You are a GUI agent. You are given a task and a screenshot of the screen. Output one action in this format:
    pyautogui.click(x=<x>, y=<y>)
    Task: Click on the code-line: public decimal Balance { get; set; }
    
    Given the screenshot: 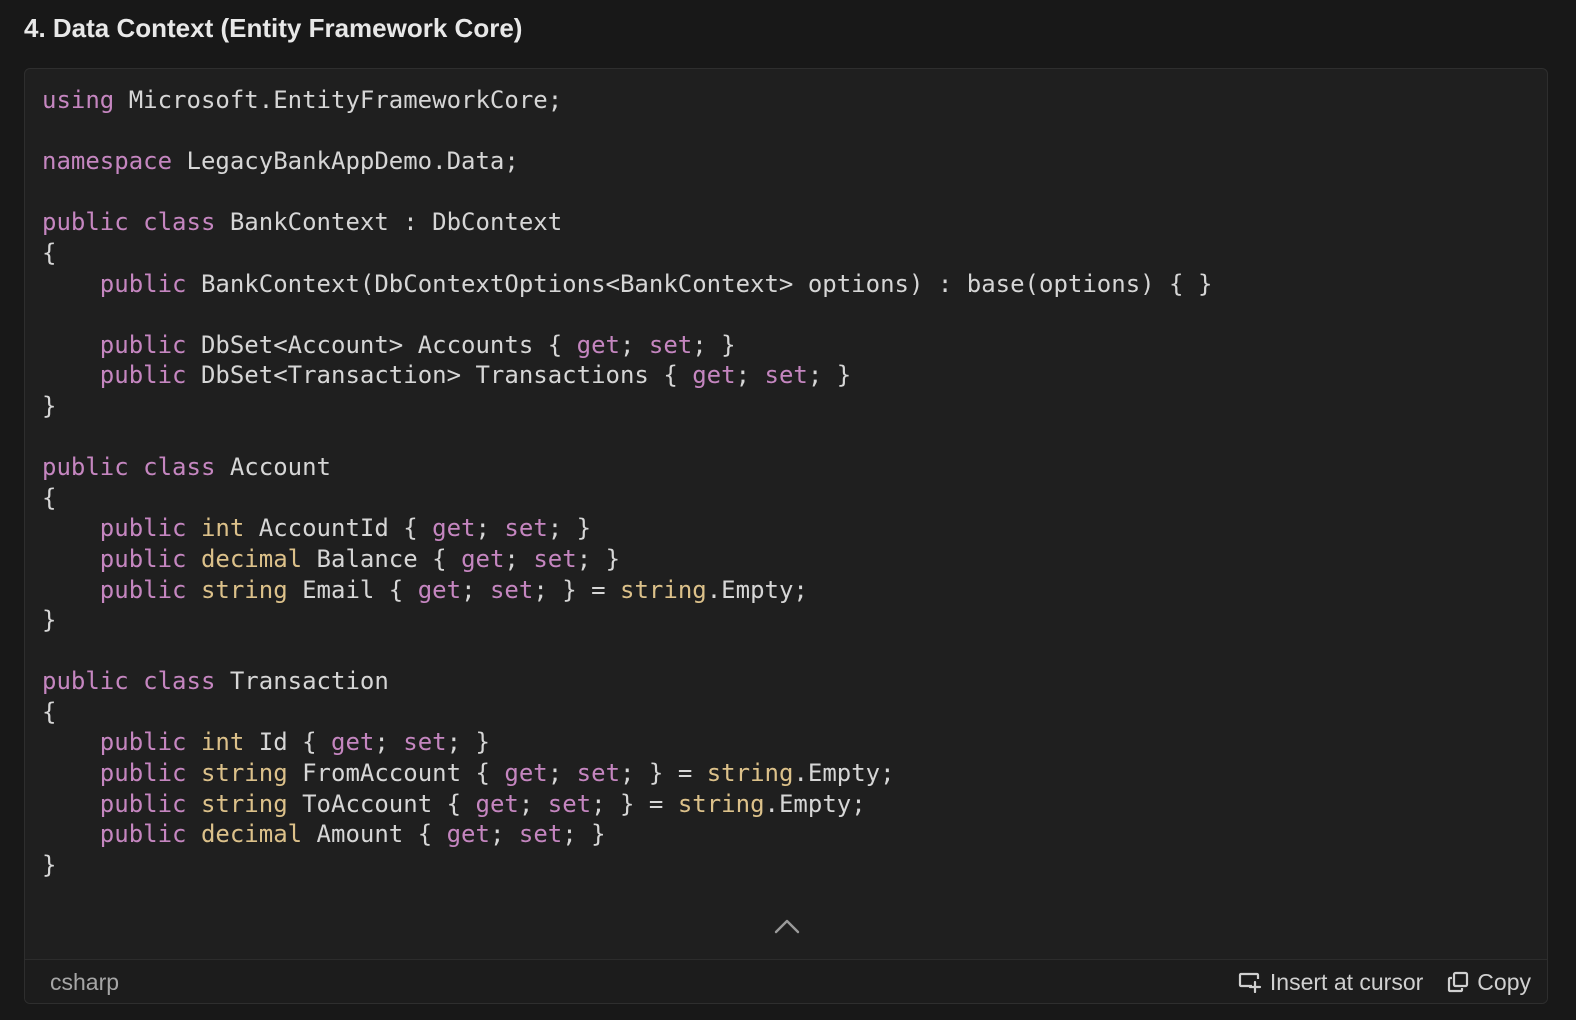 What is the action you would take?
    pyautogui.click(x=627, y=559)
    